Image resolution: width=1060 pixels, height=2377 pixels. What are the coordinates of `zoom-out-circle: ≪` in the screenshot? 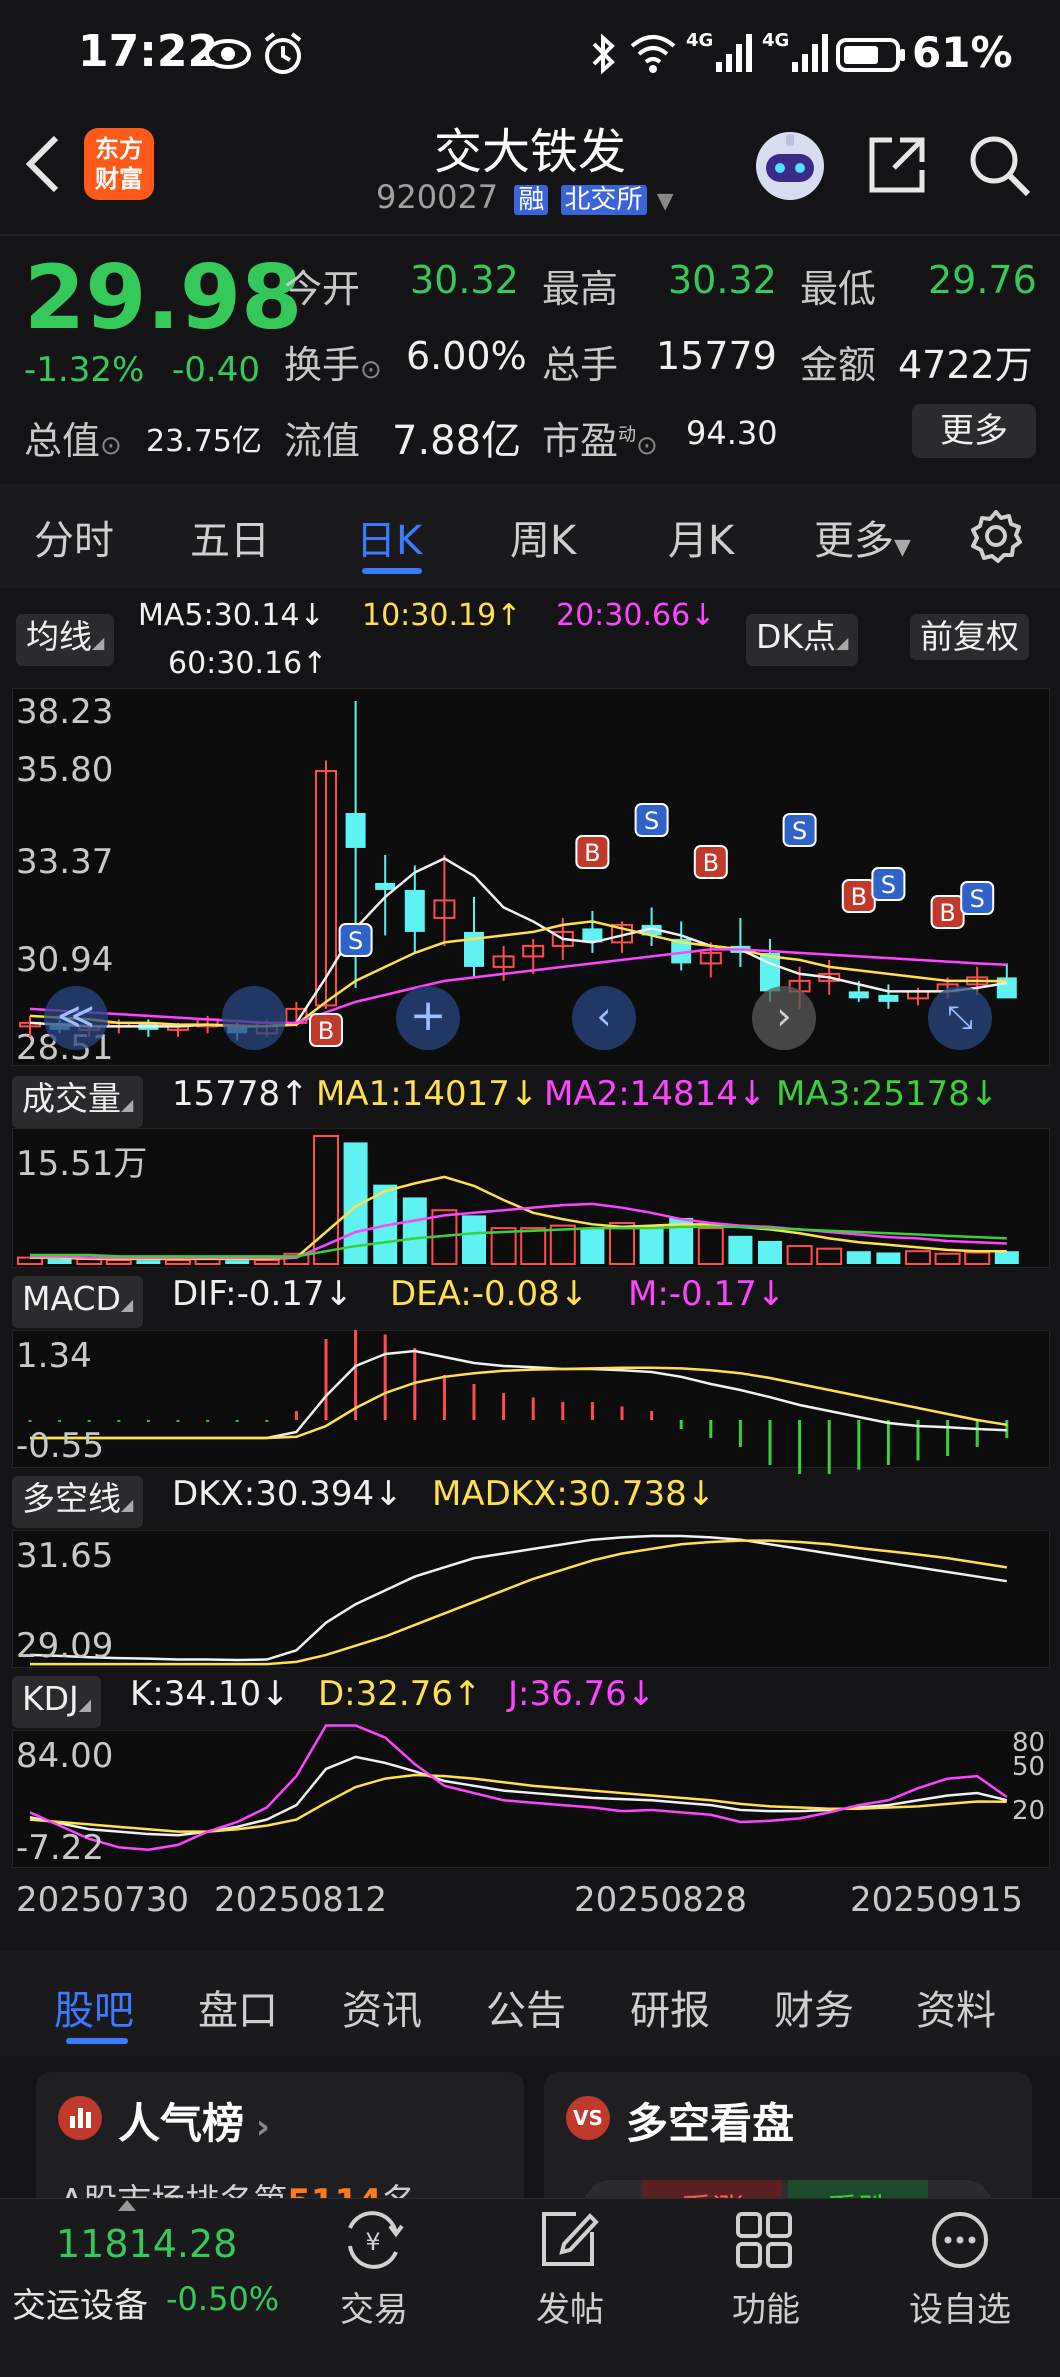 It's located at (76, 1018).